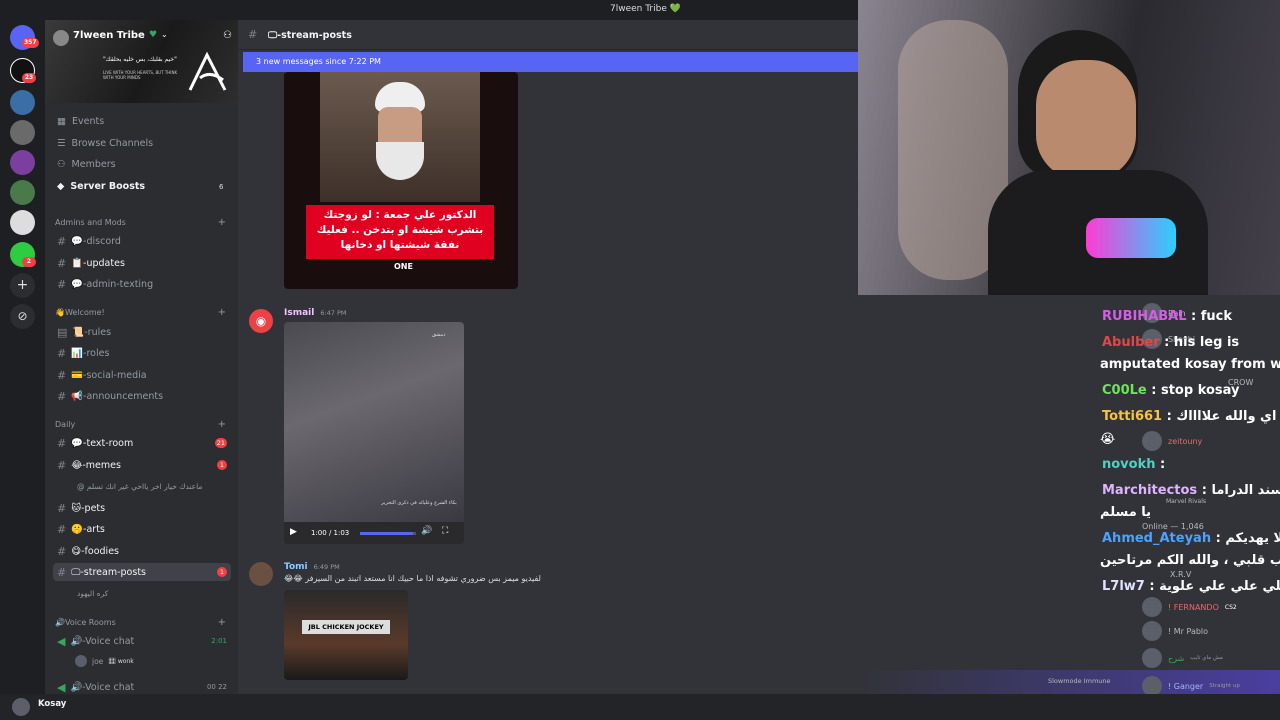 This screenshot has width=1280, height=720. What do you see at coordinates (1131, 238) in the screenshot?
I see `microphone-icon` at bounding box center [1131, 238].